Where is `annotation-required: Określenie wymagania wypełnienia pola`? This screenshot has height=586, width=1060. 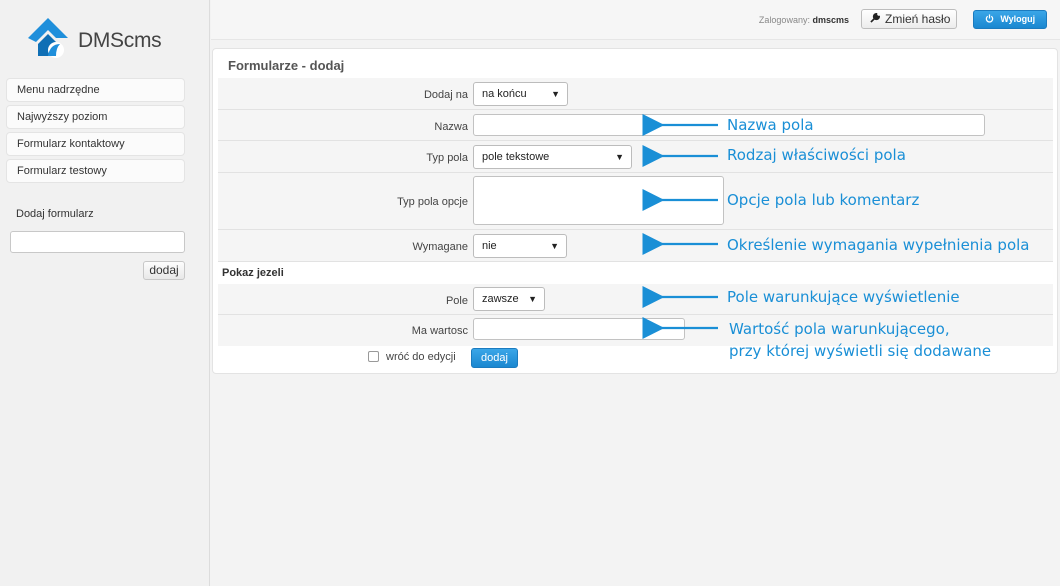 annotation-required: Określenie wymagania wypełnienia pola is located at coordinates (878, 245).